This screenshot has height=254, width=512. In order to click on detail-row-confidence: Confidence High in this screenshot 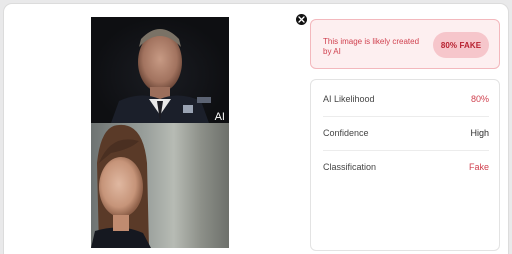, I will do `click(406, 133)`.